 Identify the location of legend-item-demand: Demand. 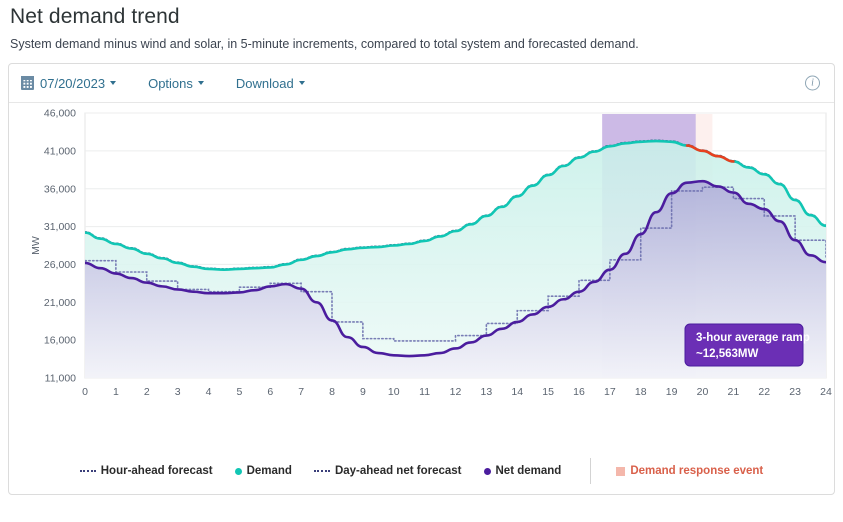
(263, 471).